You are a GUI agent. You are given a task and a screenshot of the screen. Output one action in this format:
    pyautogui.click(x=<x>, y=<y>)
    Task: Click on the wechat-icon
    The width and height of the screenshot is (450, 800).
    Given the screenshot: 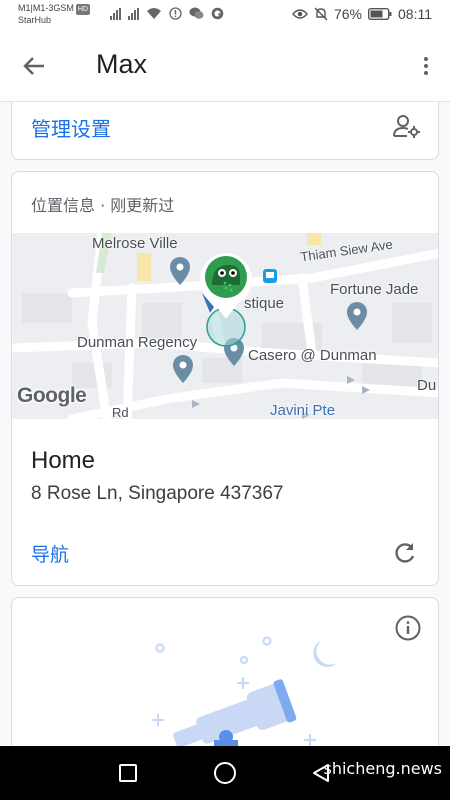 What is the action you would take?
    pyautogui.click(x=196, y=13)
    